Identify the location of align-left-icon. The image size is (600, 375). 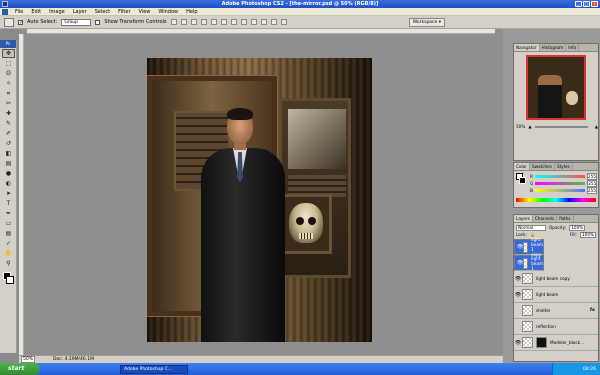
(203, 22).